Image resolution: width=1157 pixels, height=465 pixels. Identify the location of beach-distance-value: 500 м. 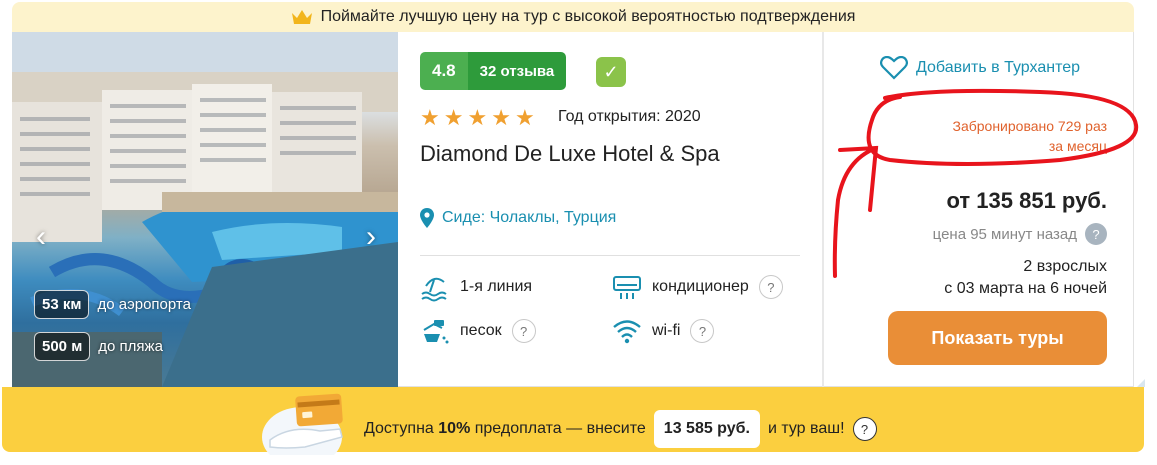
(62, 346).